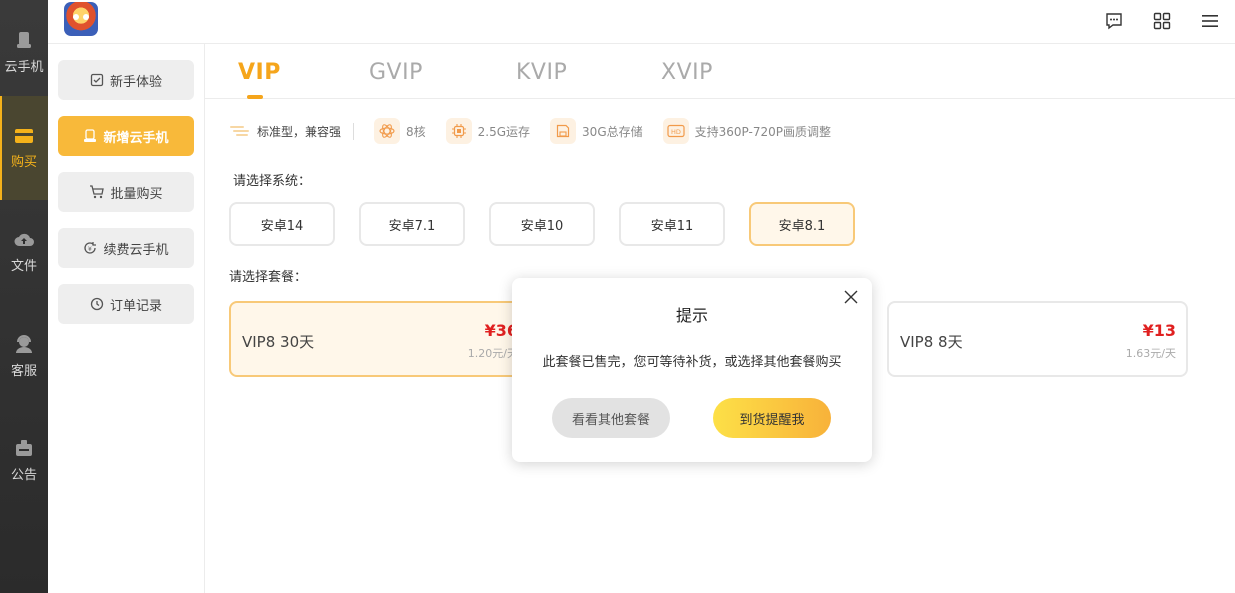 The width and height of the screenshot is (1235, 593). What do you see at coordinates (412, 224) in the screenshot?
I see `system-option-android7-1: 安卓7.1` at bounding box center [412, 224].